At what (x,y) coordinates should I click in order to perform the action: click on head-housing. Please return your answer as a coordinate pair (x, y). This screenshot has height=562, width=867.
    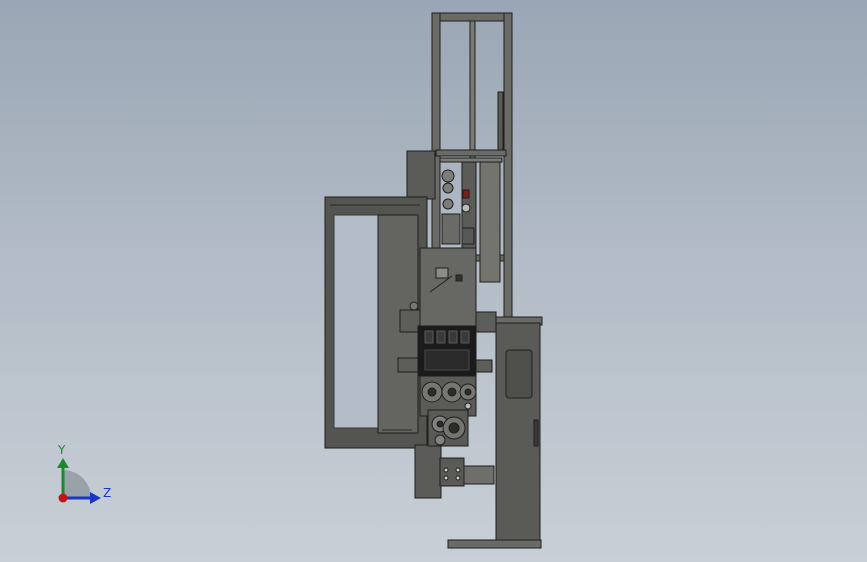
    Looking at the image, I should click on (448, 287).